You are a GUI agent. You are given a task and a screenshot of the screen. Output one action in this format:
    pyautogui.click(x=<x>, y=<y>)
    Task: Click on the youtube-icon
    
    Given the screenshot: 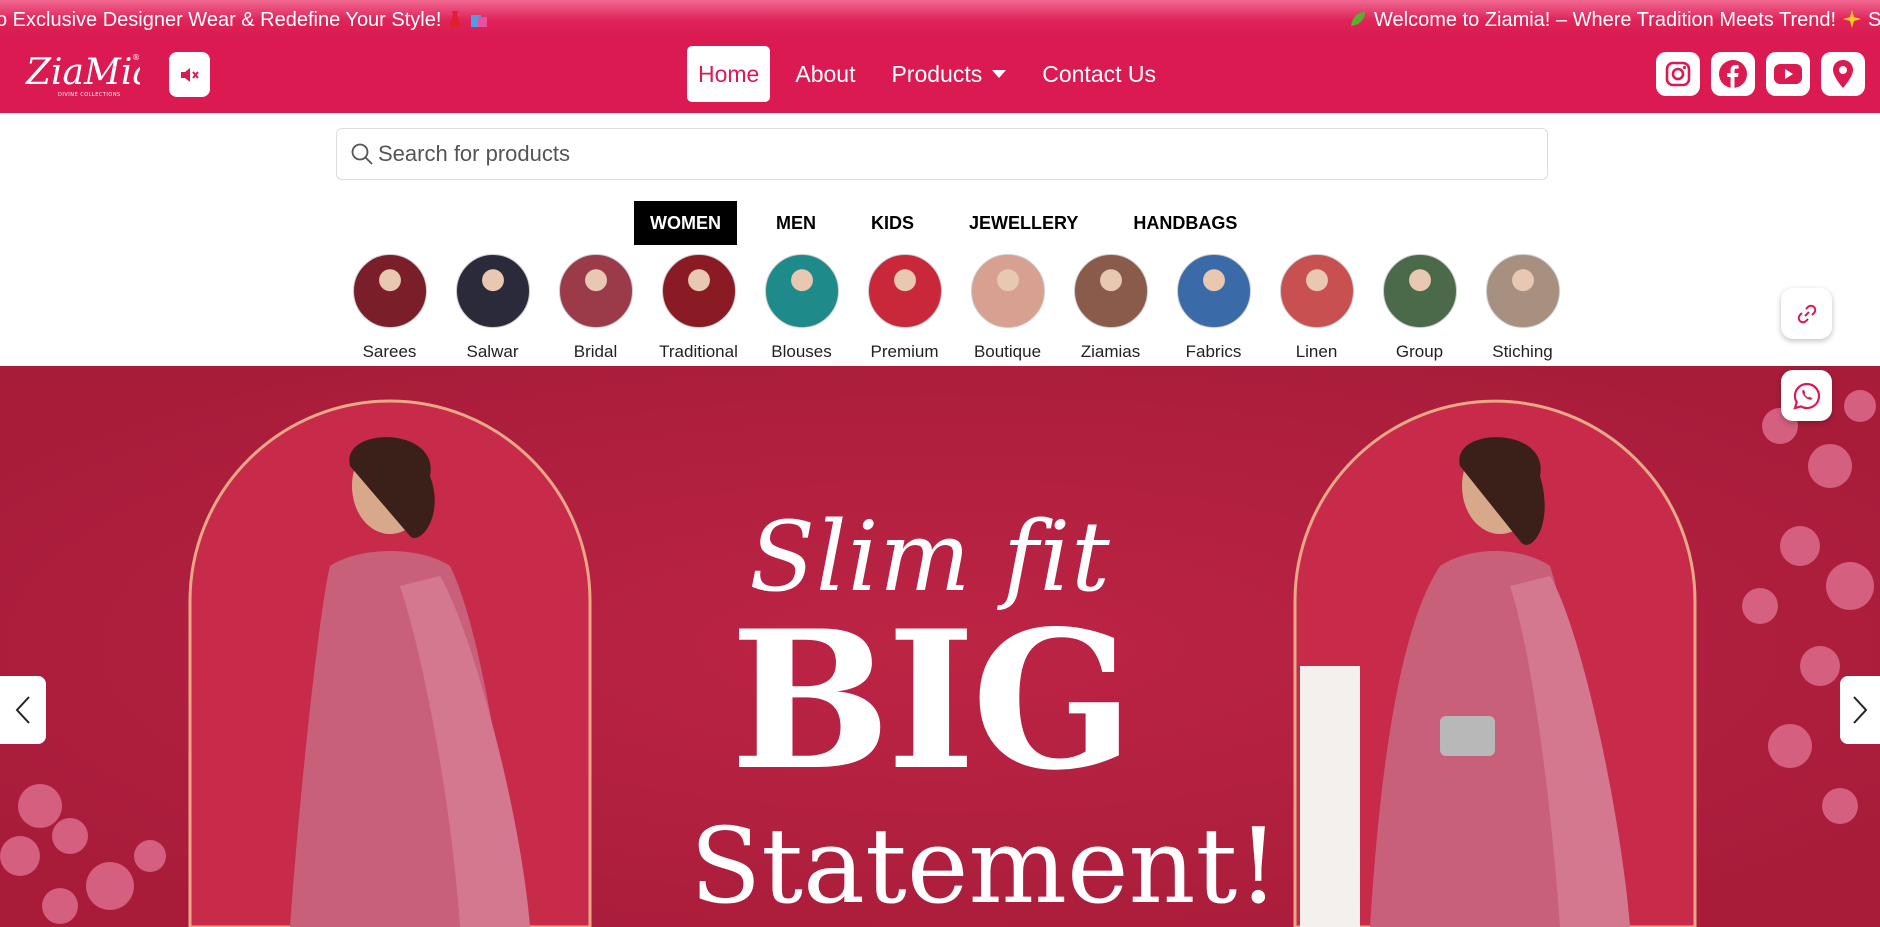 What is the action you would take?
    pyautogui.click(x=1788, y=74)
    